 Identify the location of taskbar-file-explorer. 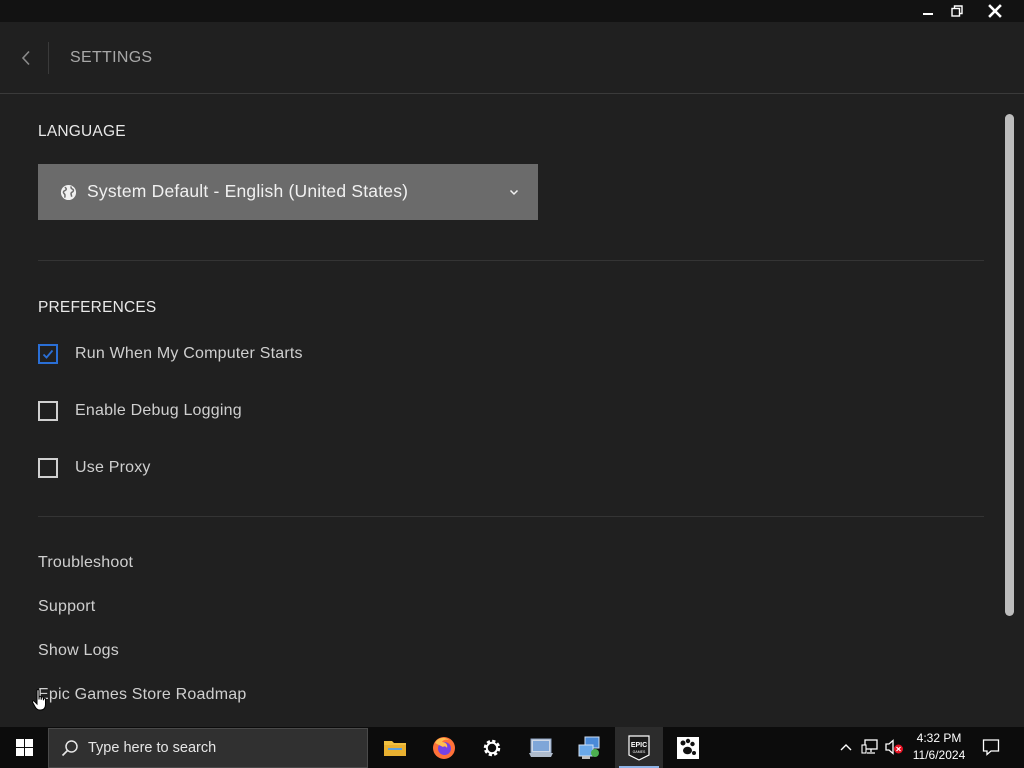
(395, 747).